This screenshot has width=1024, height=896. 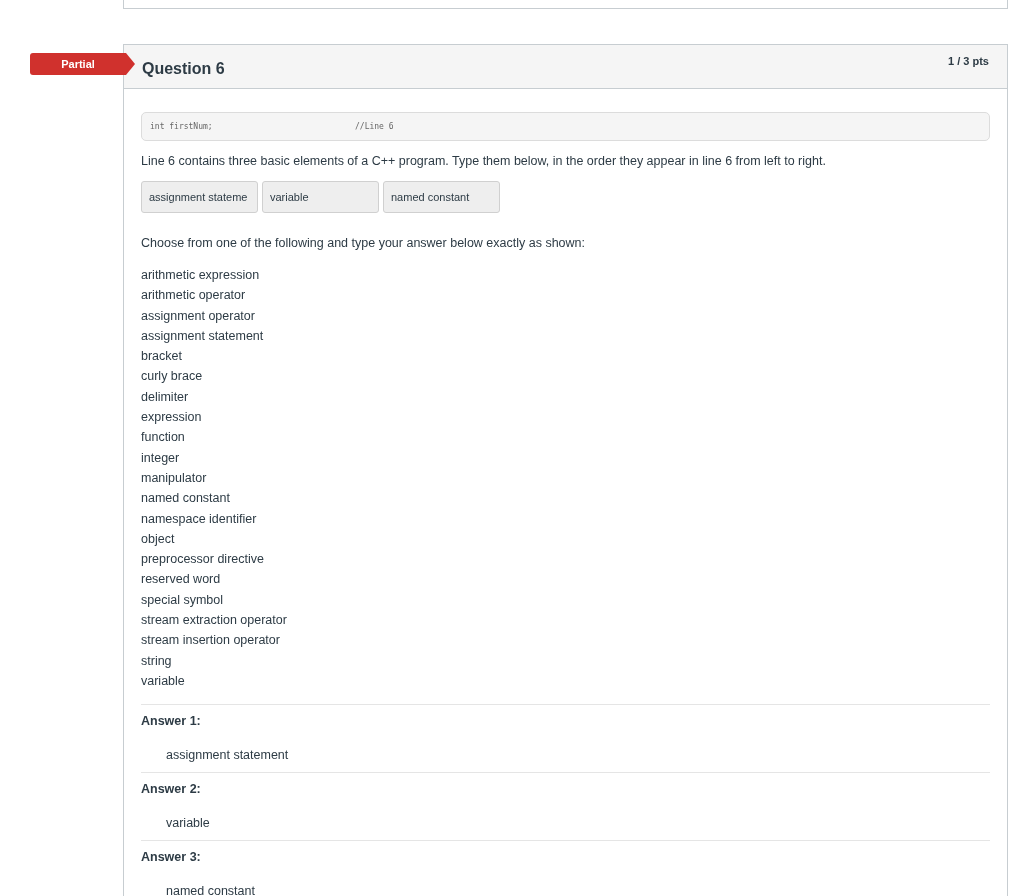 I want to click on choice-text: expression, so click(x=172, y=418).